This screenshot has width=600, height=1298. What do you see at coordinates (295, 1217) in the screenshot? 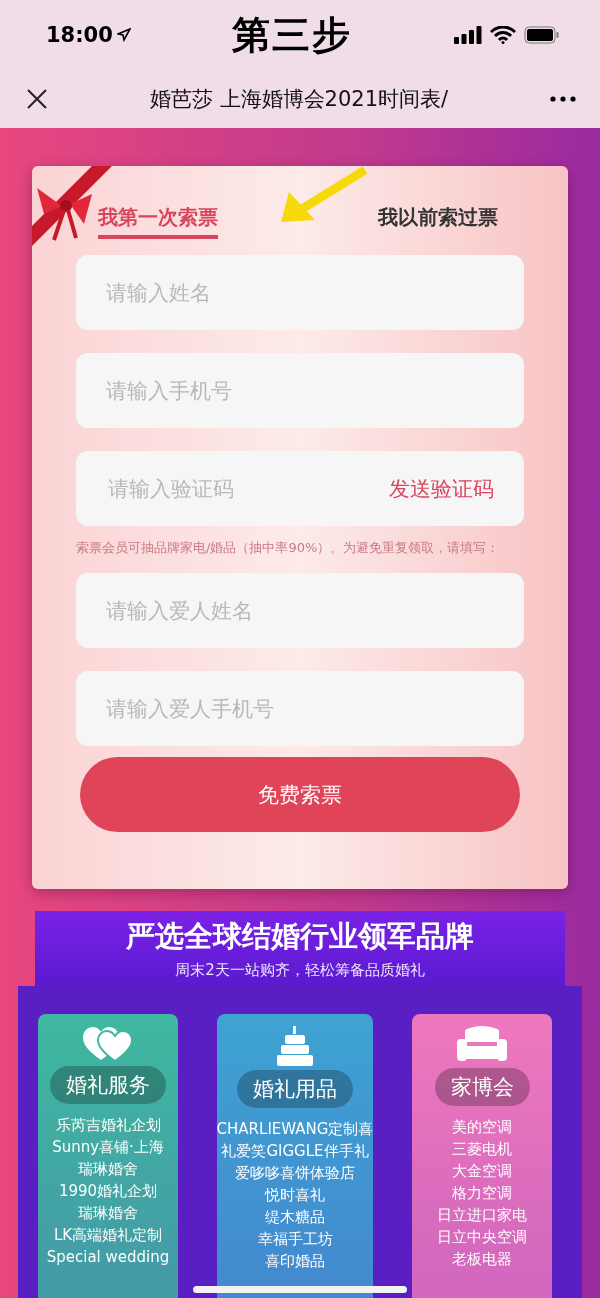
I see `brand-item: 缇木糖品` at bounding box center [295, 1217].